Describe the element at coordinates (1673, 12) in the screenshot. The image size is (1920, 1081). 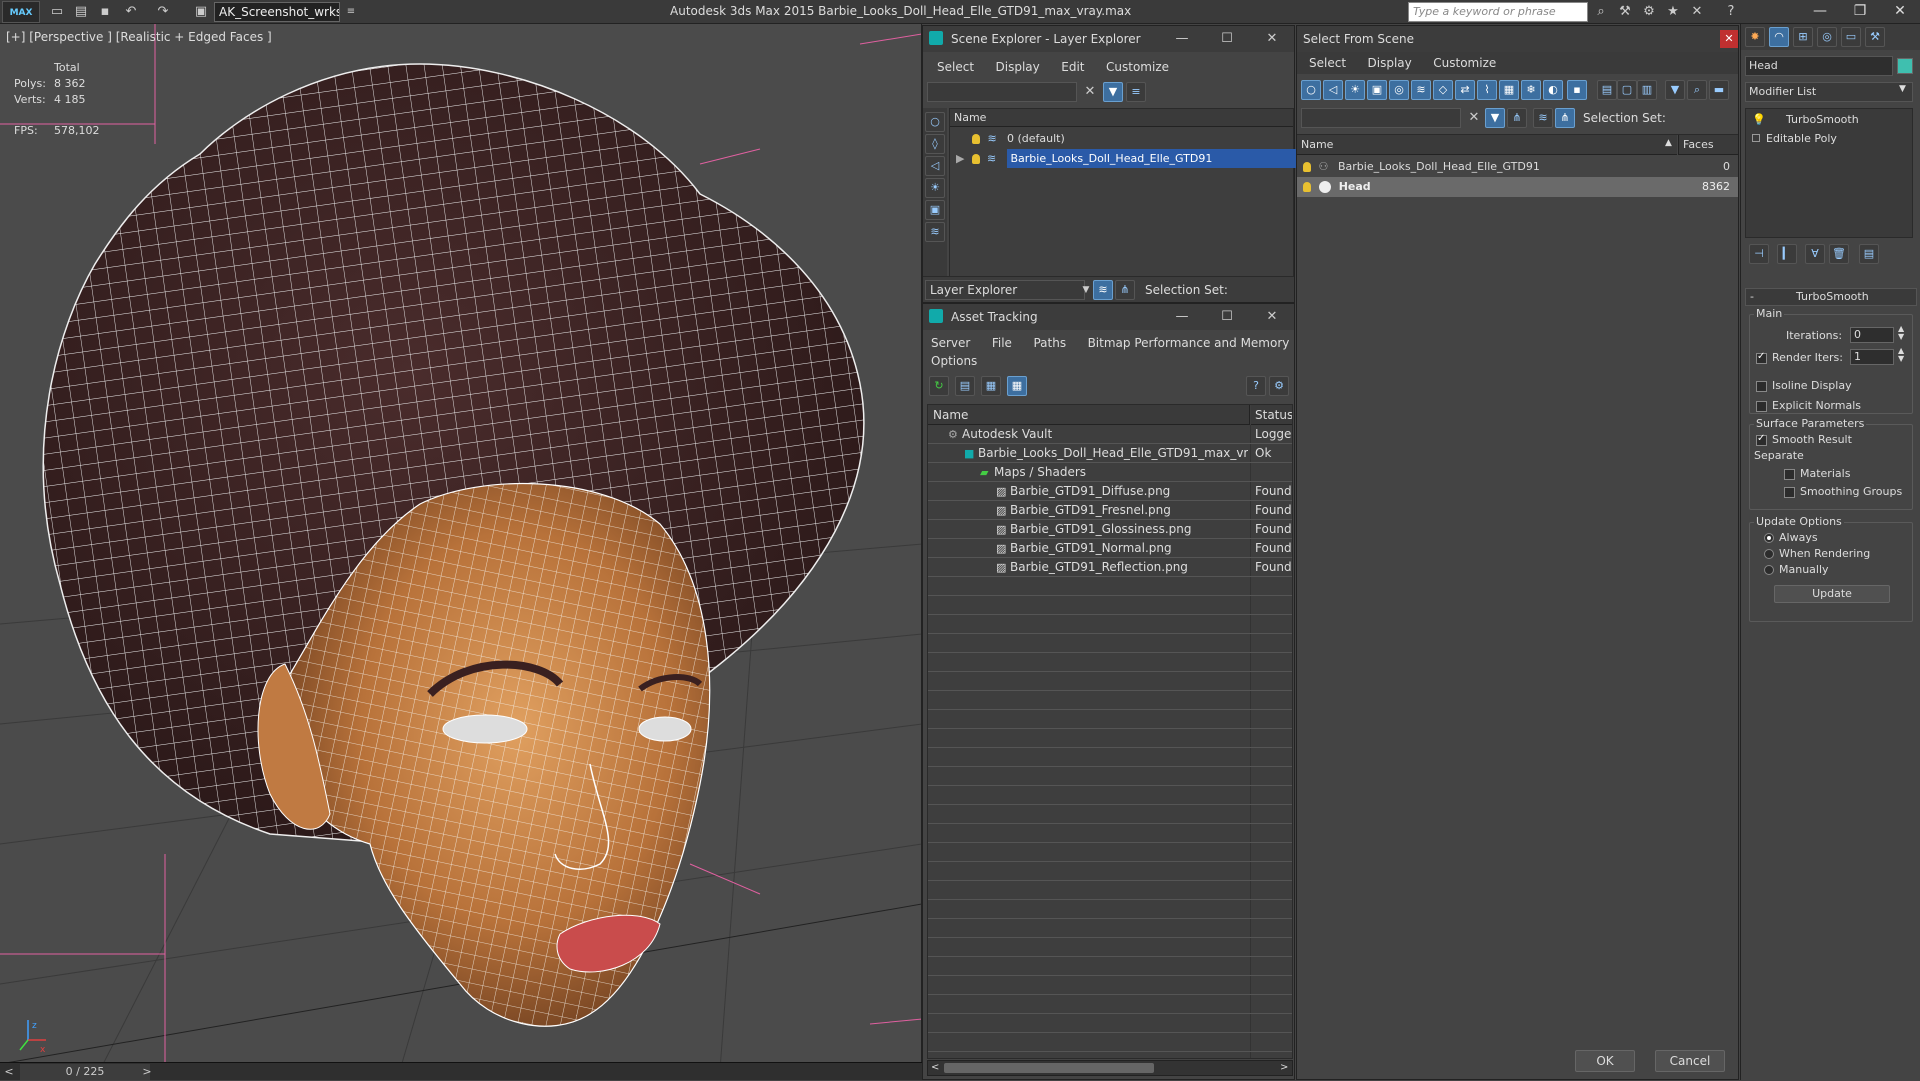
I see `star-icon: ★` at that location.